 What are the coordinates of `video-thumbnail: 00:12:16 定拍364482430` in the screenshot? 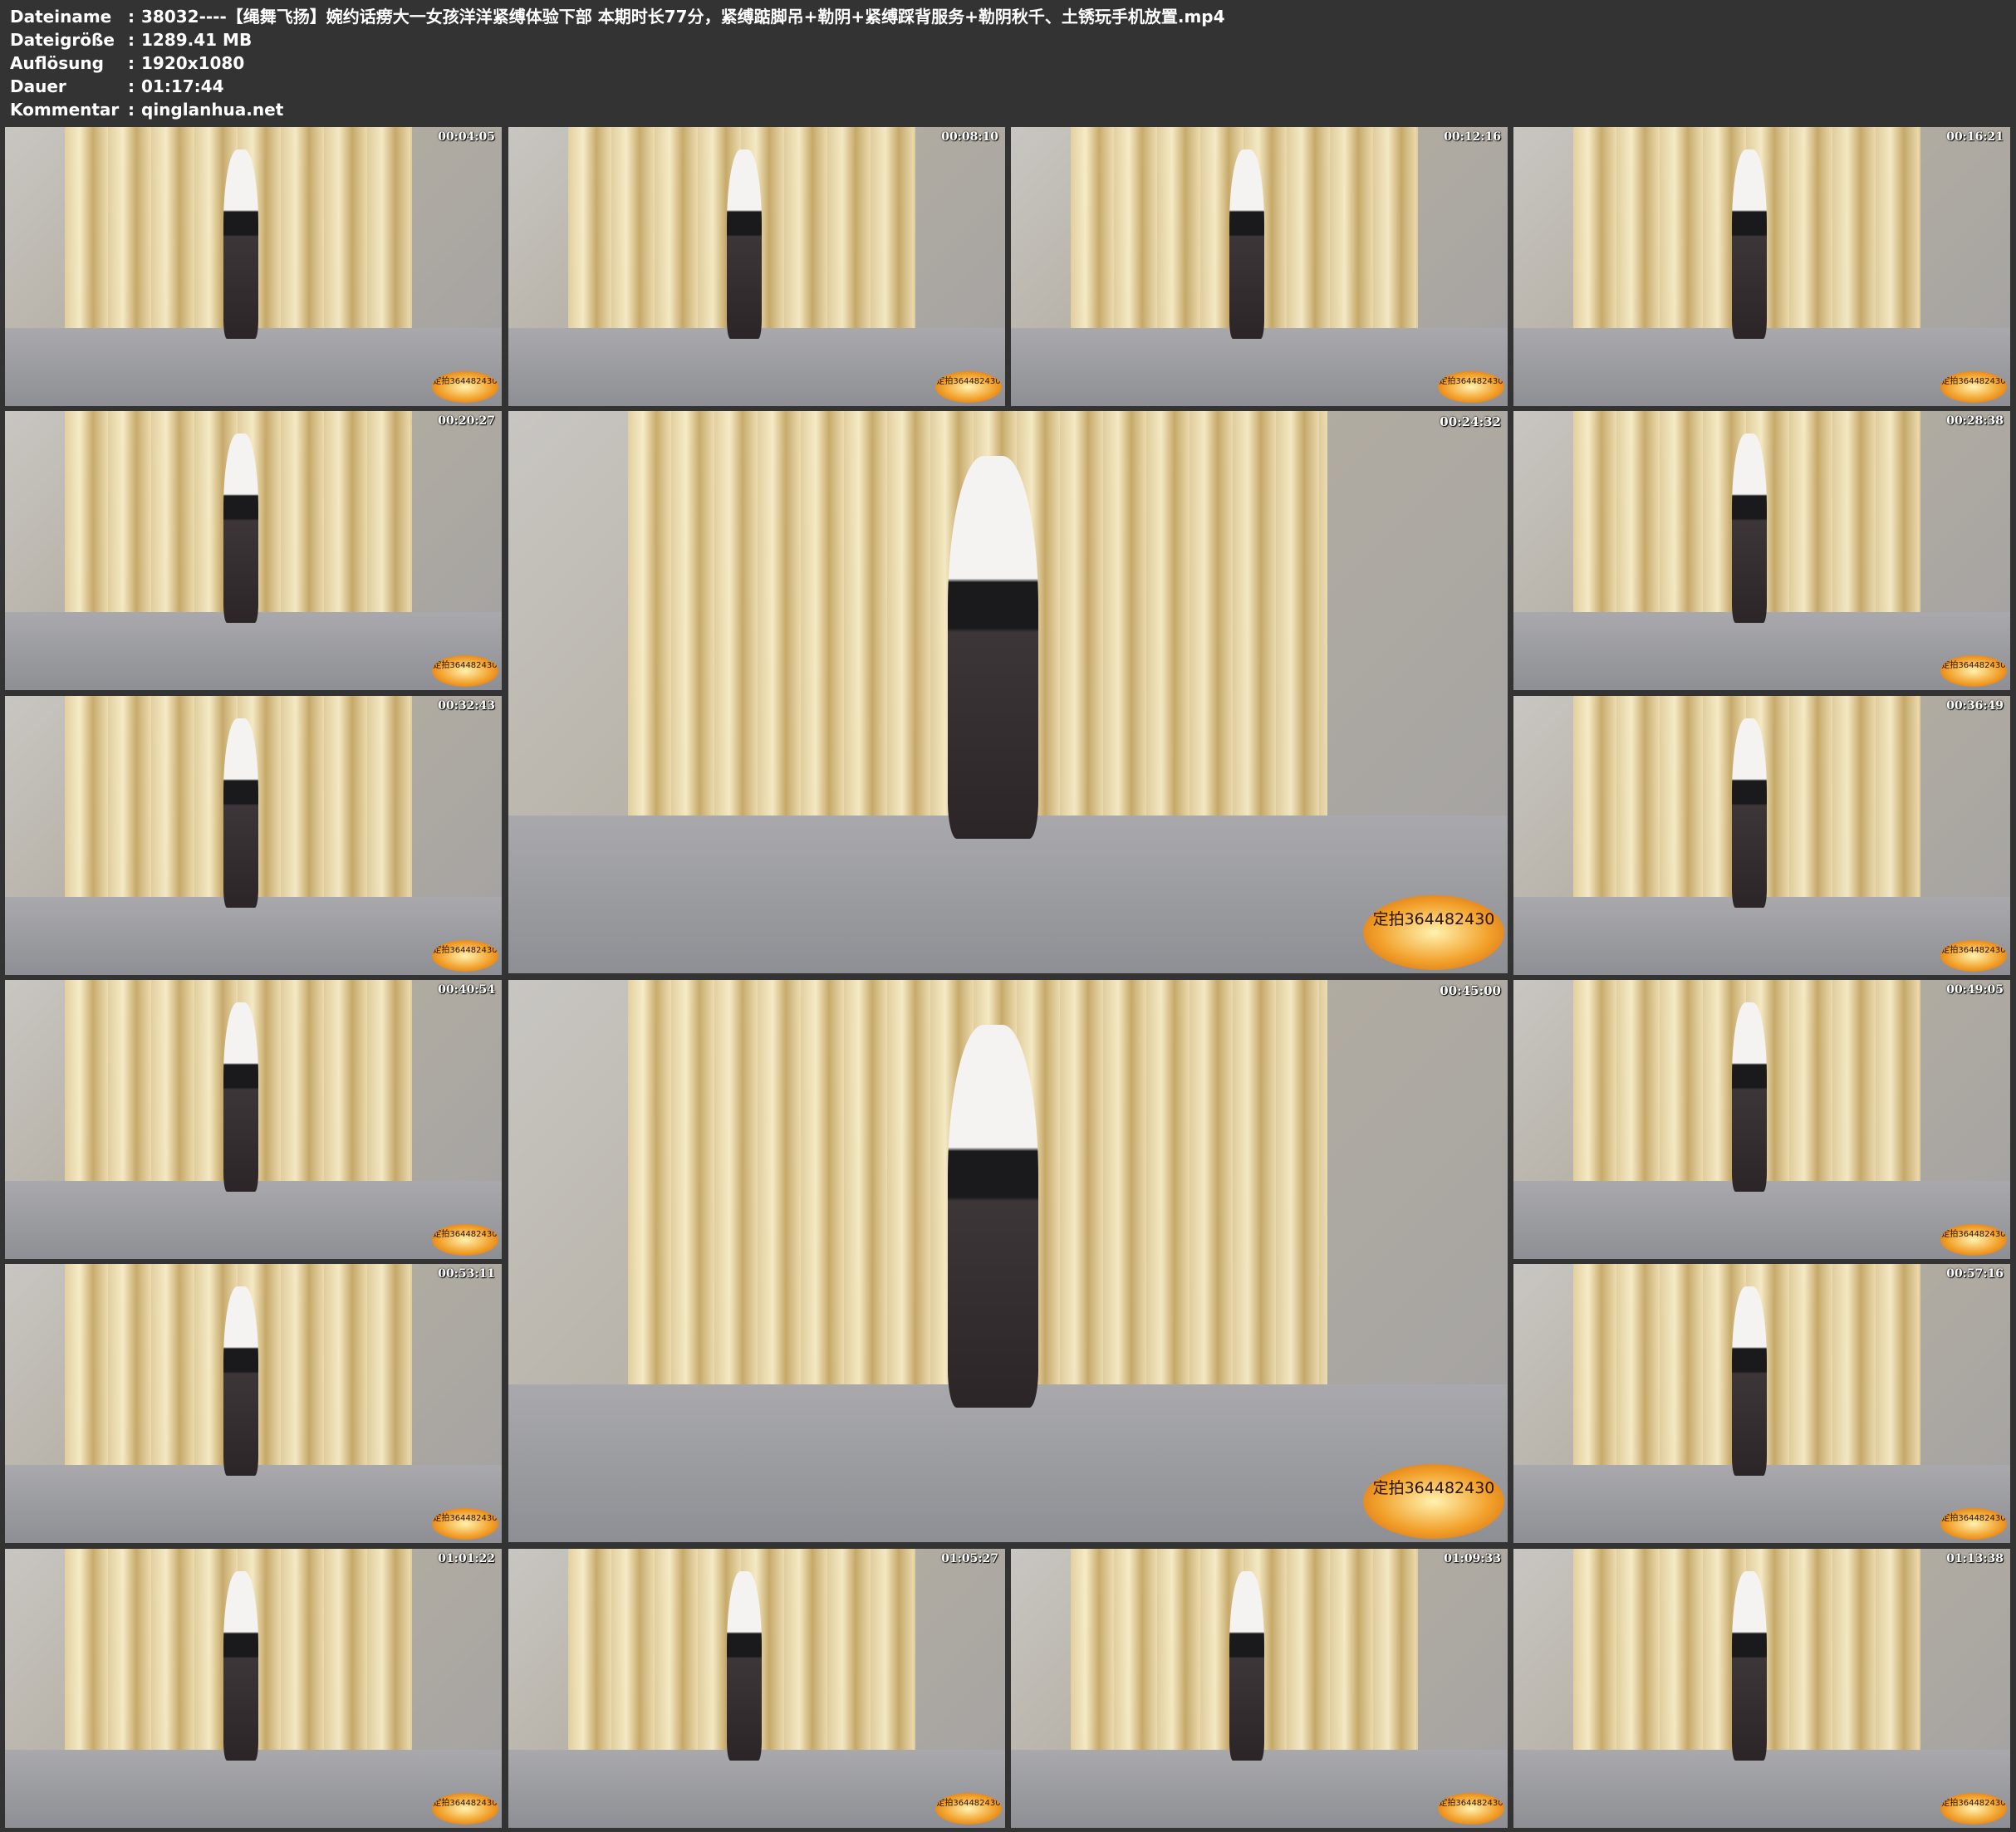 It's located at (1259, 266).